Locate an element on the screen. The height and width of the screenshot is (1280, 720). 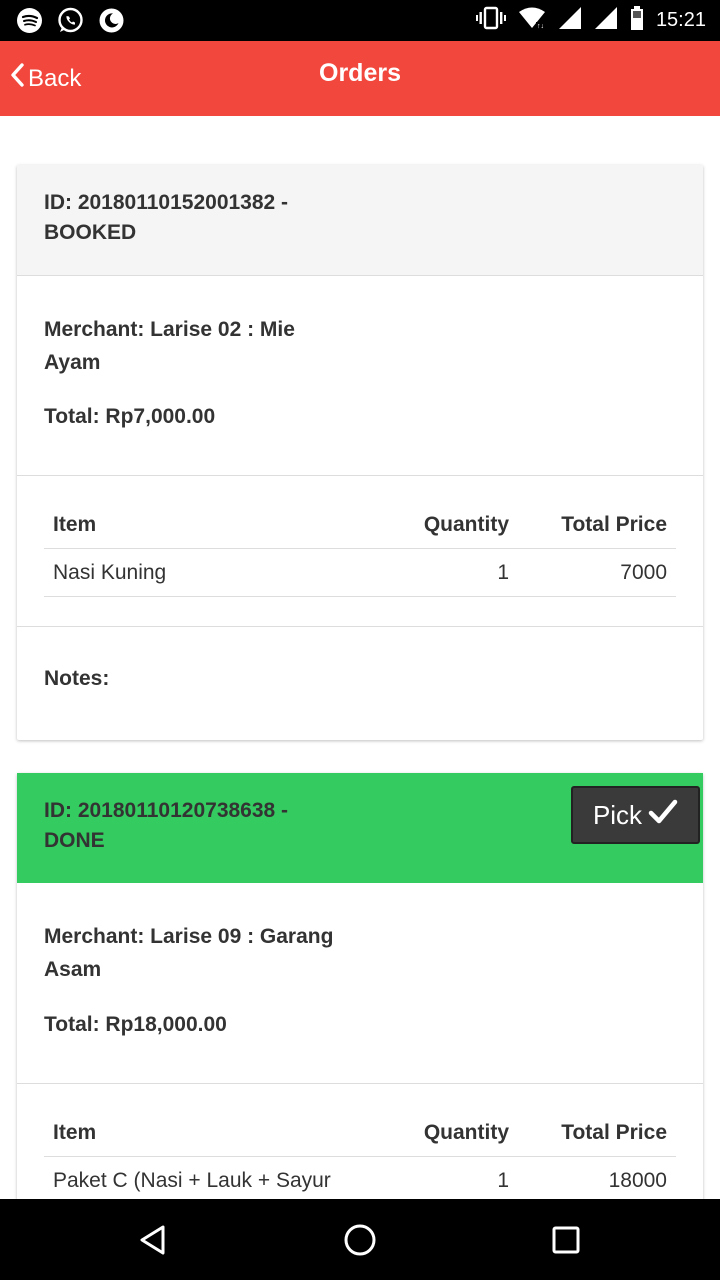
order-total: Total: Rp18,000.00 is located at coordinates (135, 1024).